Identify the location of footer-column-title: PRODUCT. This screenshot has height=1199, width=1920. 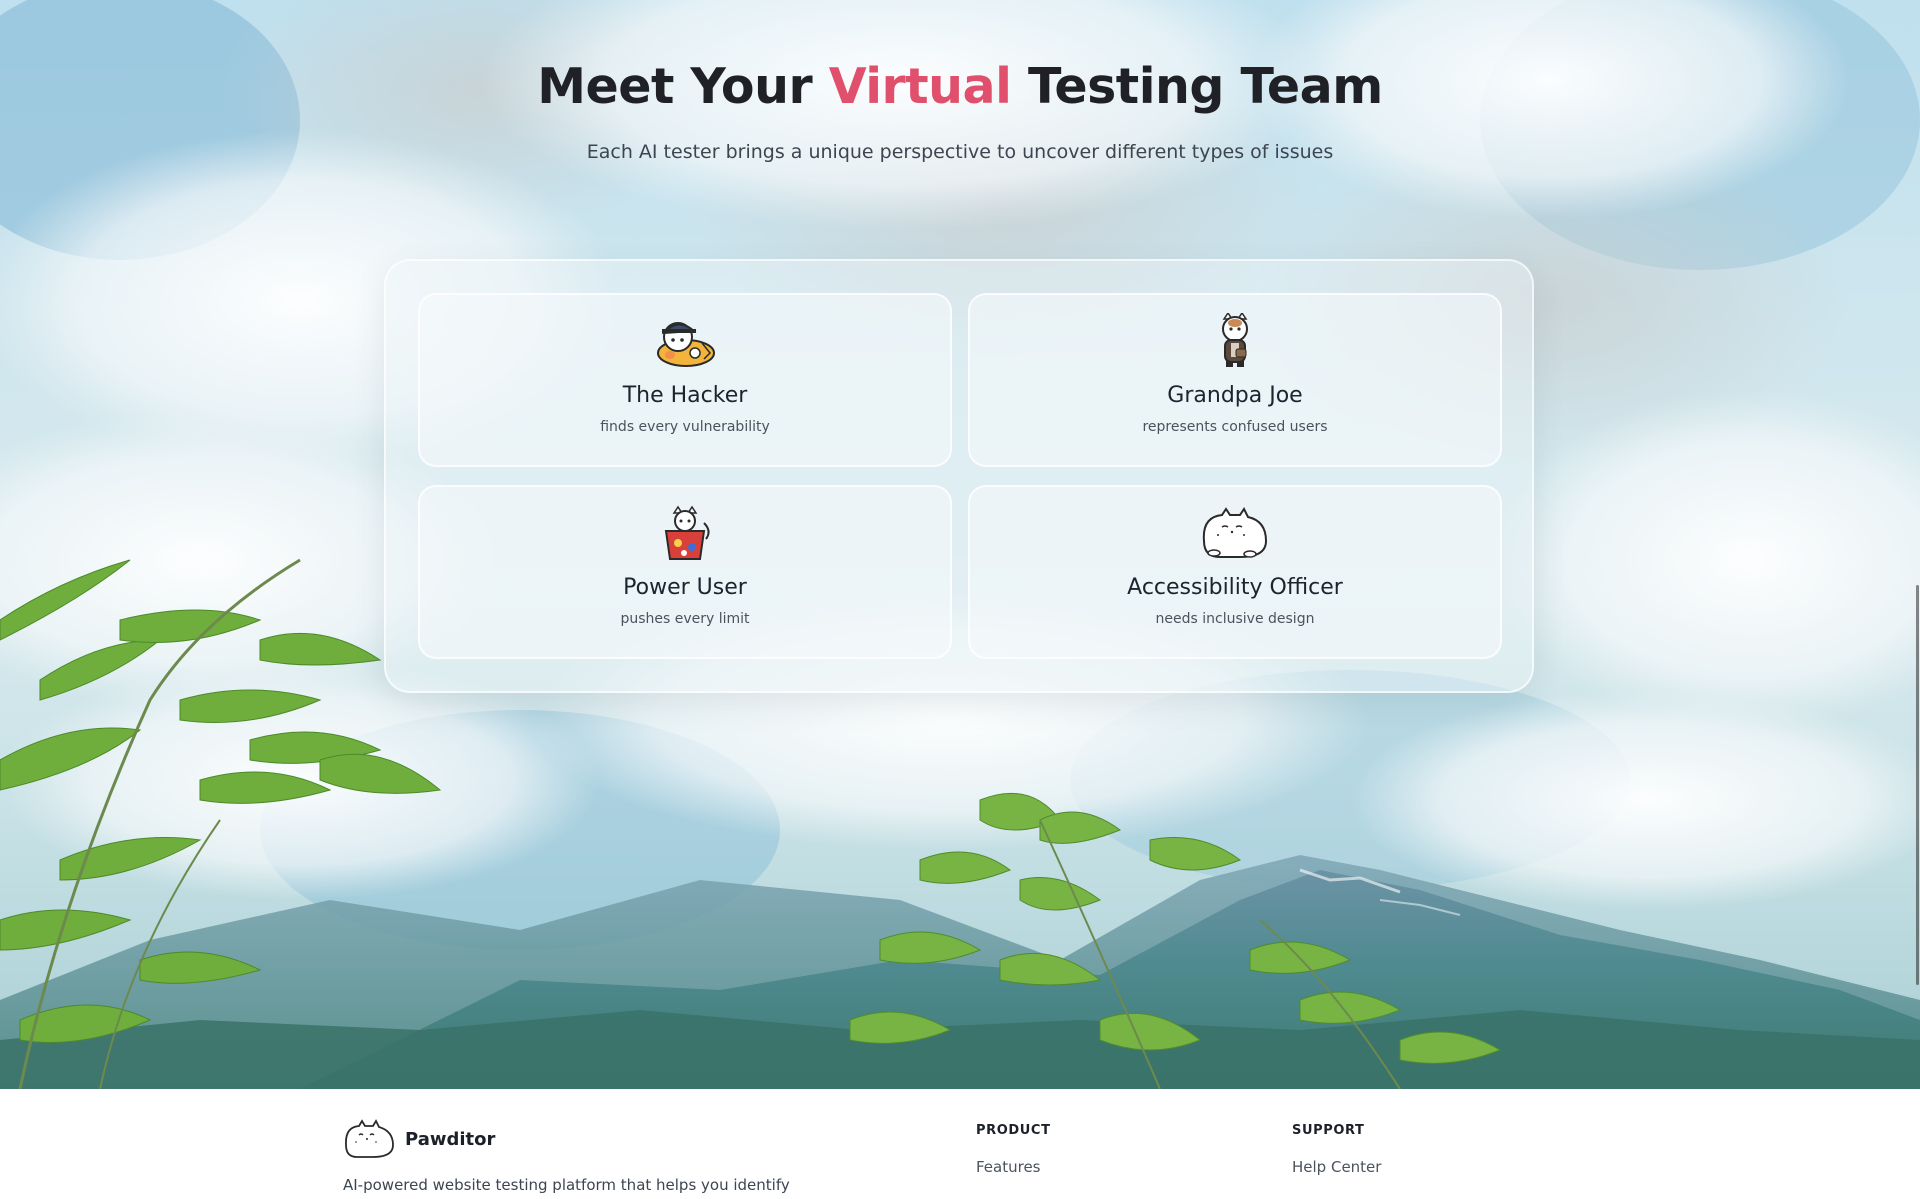
(1013, 1130).